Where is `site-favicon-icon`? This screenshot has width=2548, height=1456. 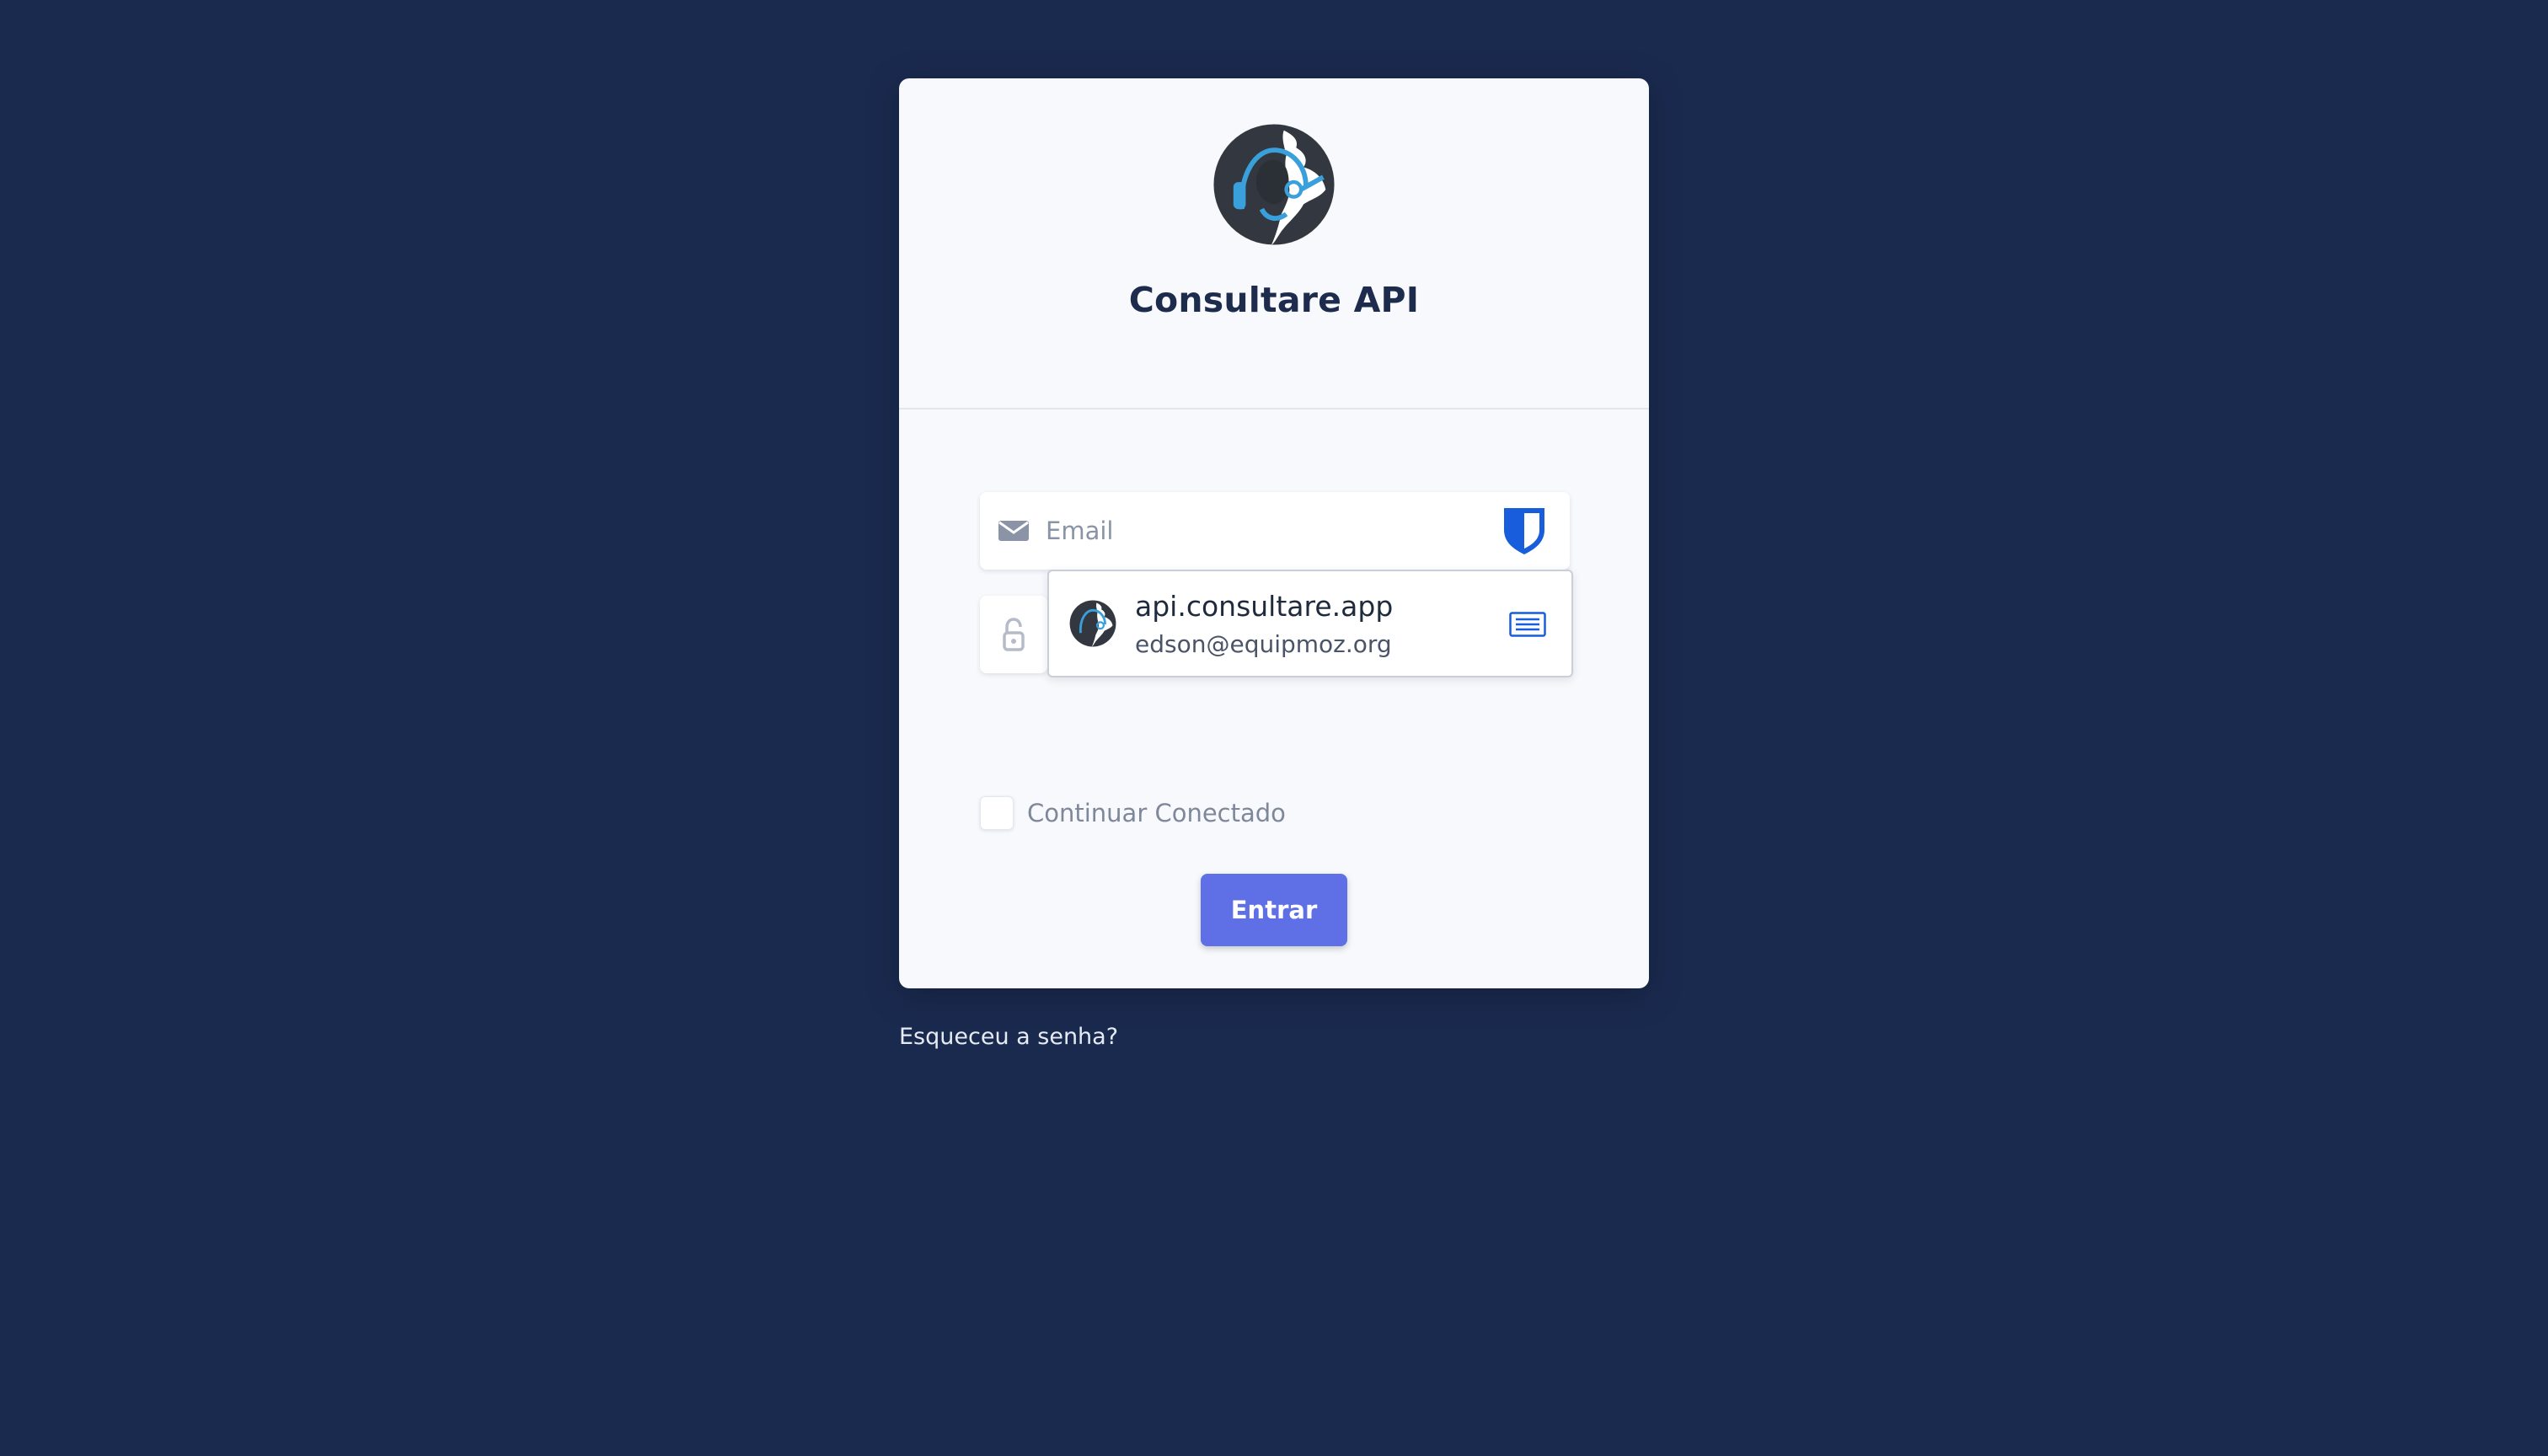 site-favicon-icon is located at coordinates (1092, 623).